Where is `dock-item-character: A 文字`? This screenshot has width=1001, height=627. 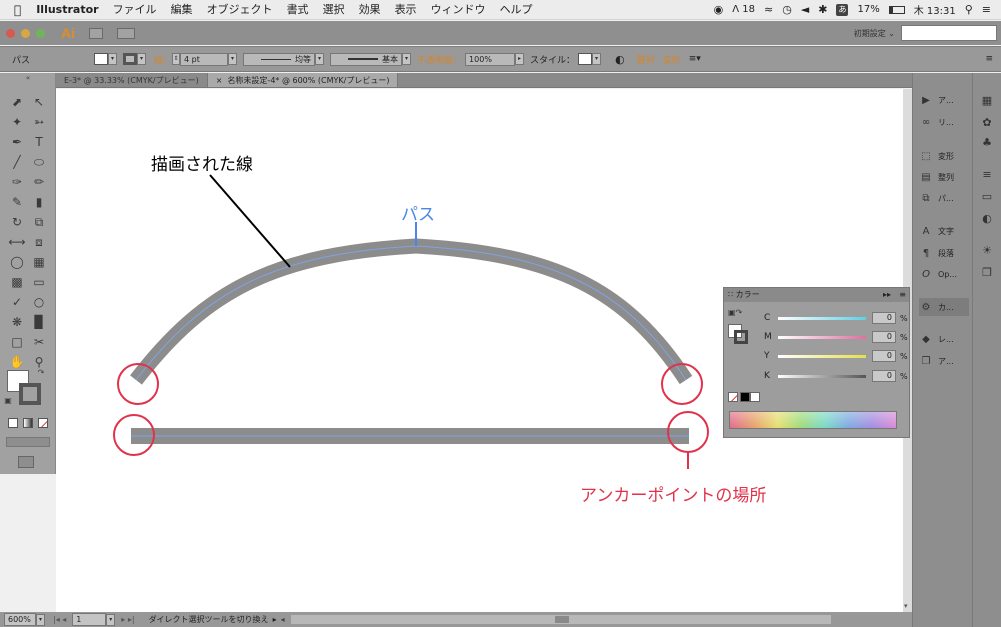 dock-item-character: A 文字 is located at coordinates (944, 231).